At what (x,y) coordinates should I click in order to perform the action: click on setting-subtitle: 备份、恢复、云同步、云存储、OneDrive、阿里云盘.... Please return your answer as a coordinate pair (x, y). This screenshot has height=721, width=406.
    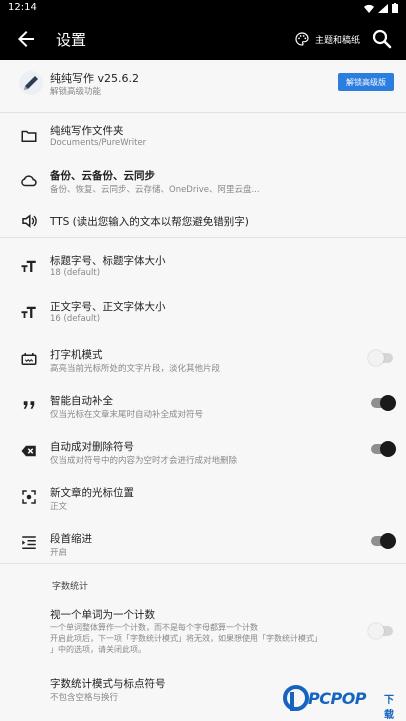
    Looking at the image, I should click on (155, 190).